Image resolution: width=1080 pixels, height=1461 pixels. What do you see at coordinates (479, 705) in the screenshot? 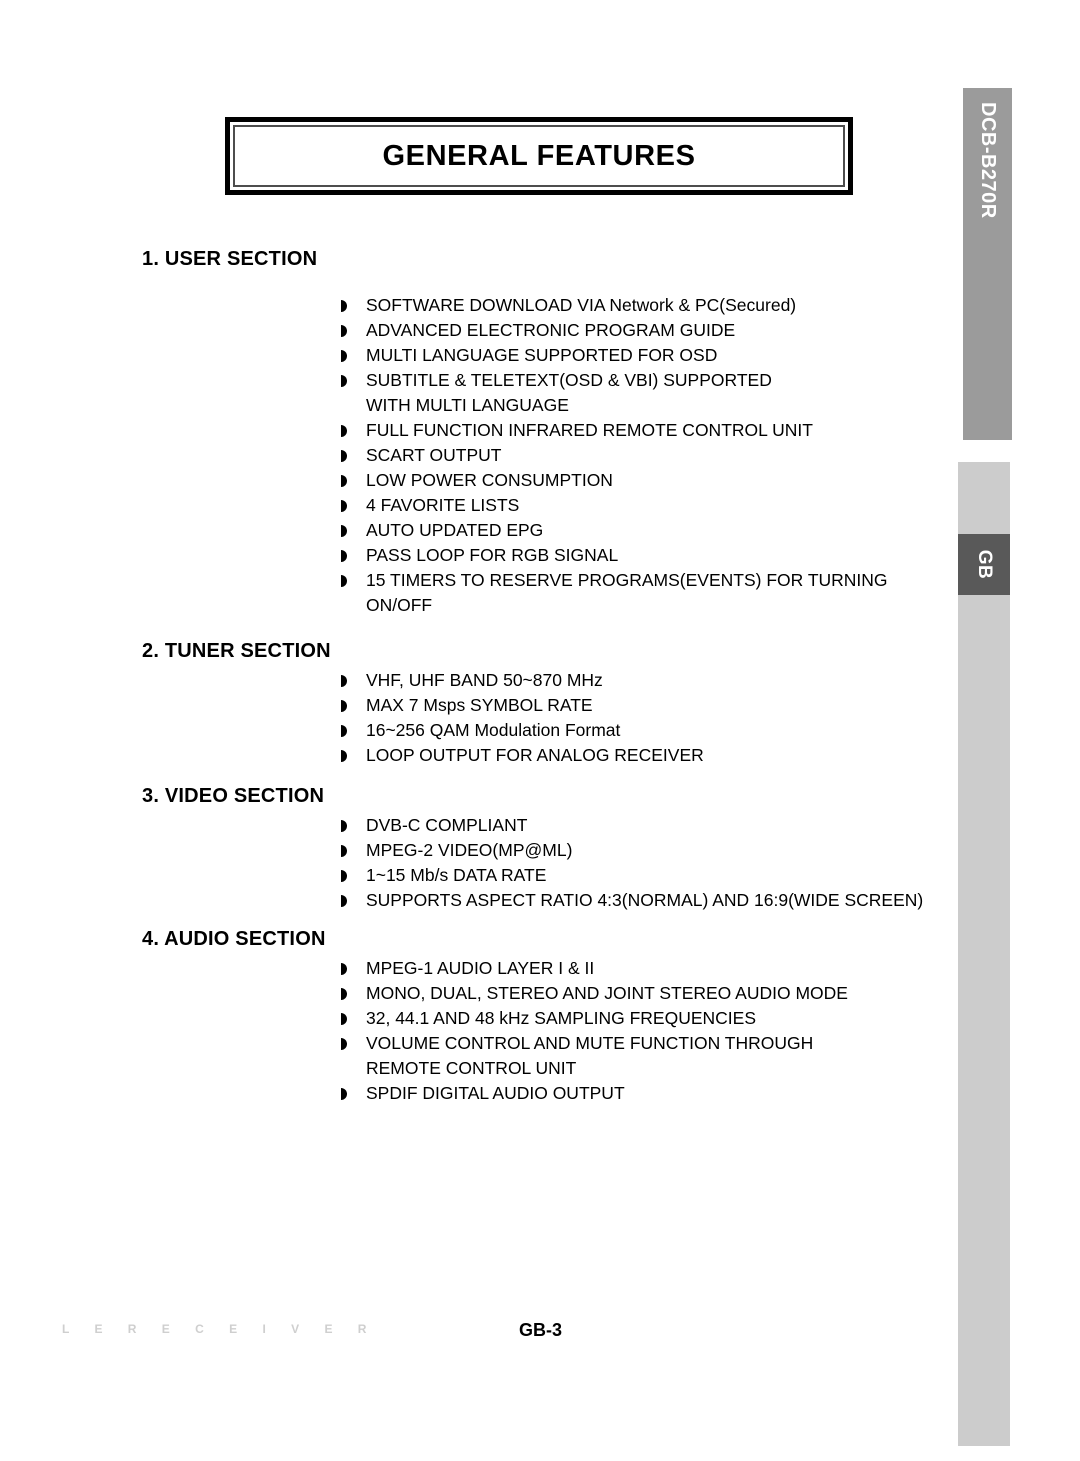
I see `list-item-text: MAX 7 Msps SYMBOL RATE` at bounding box center [479, 705].